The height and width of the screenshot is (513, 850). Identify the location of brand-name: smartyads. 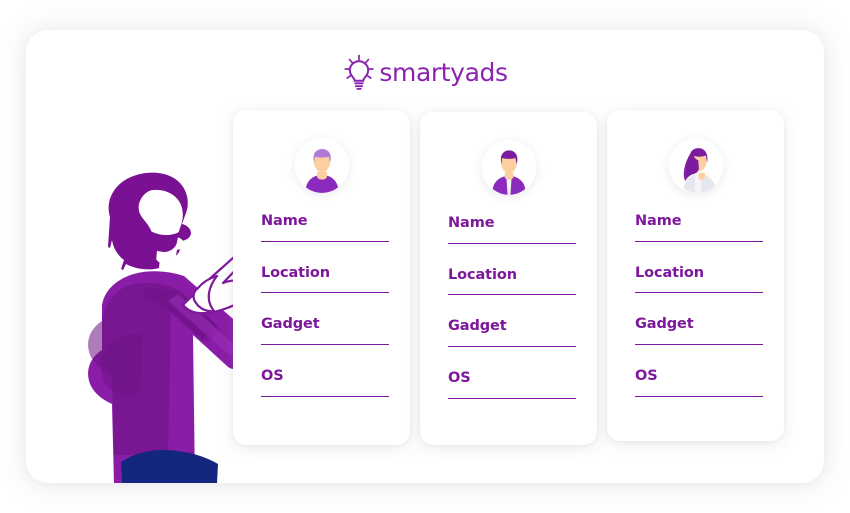
(443, 72).